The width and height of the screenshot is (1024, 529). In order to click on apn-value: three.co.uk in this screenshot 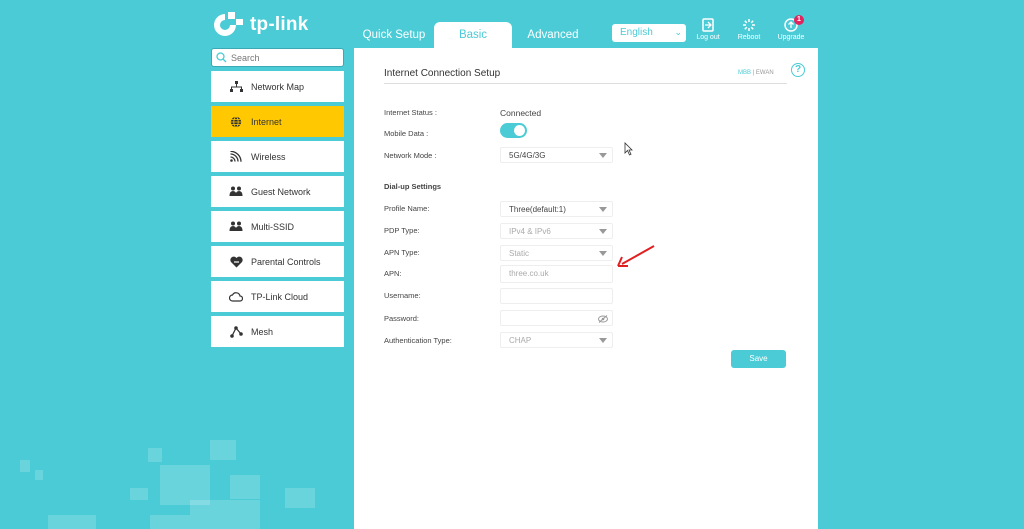, I will do `click(529, 273)`.